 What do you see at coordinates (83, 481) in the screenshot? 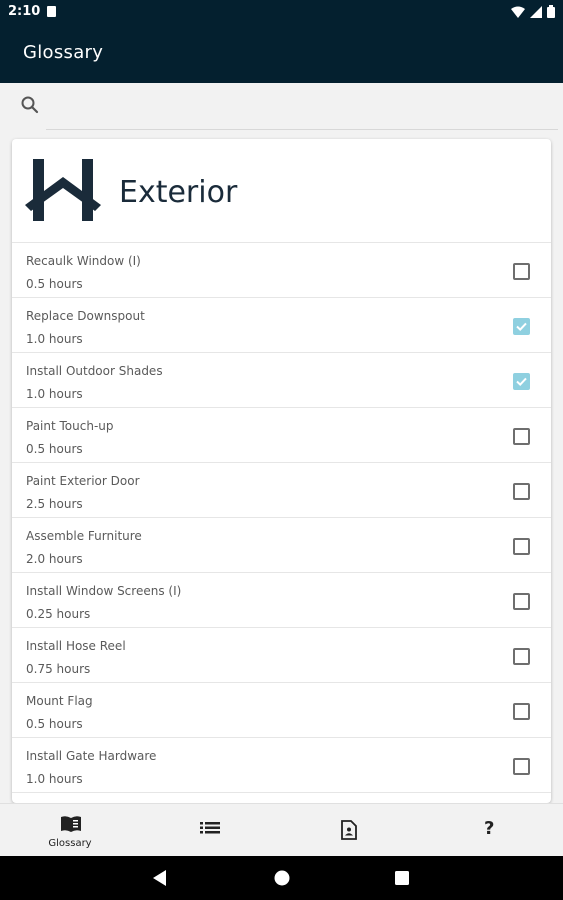
I see `item-name: Paint Exterior Door` at bounding box center [83, 481].